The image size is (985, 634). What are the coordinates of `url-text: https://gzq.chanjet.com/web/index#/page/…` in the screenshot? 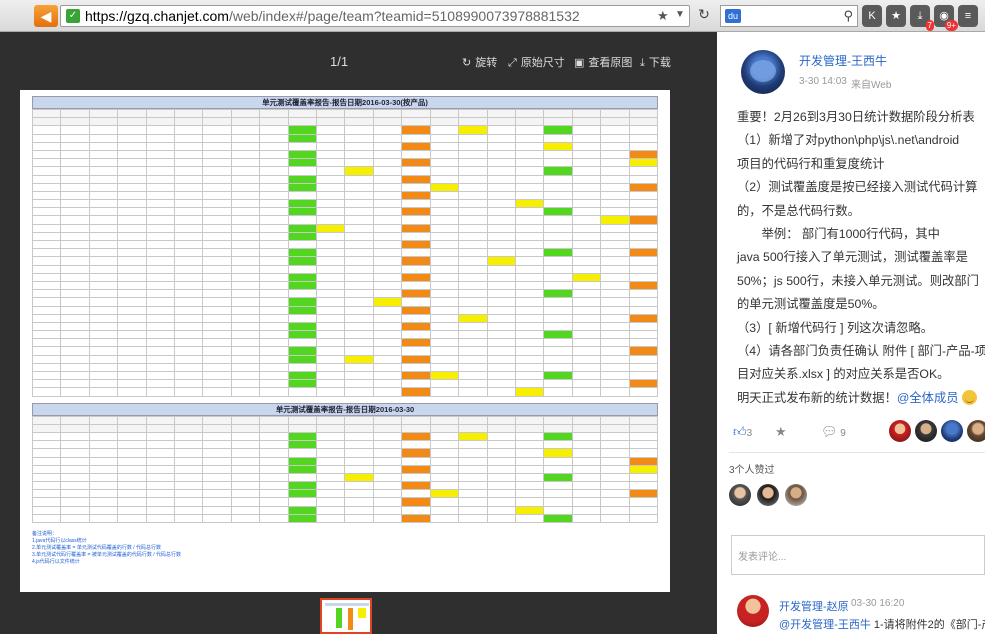 It's located at (332, 16).